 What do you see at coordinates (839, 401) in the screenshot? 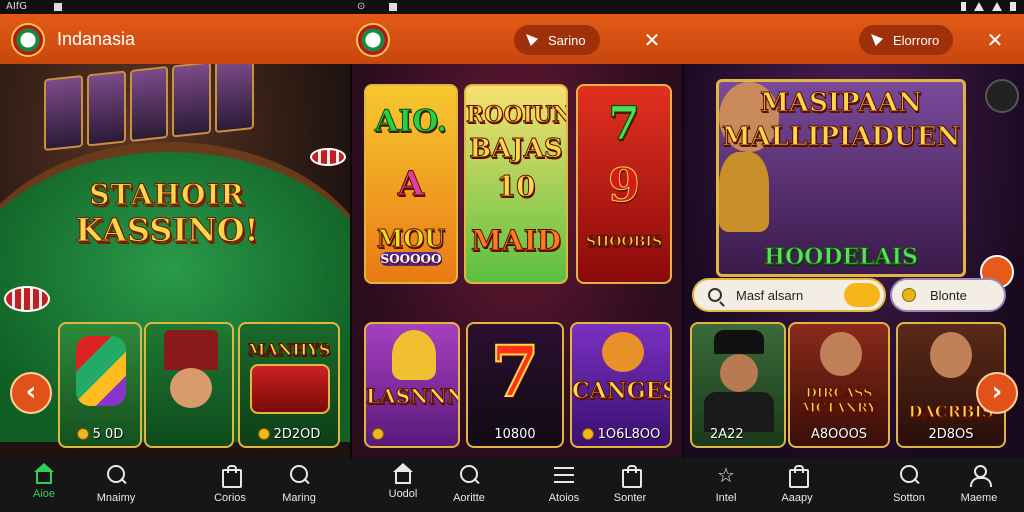
I see `card-title: DIRCASS MCTANRY` at bounding box center [839, 401].